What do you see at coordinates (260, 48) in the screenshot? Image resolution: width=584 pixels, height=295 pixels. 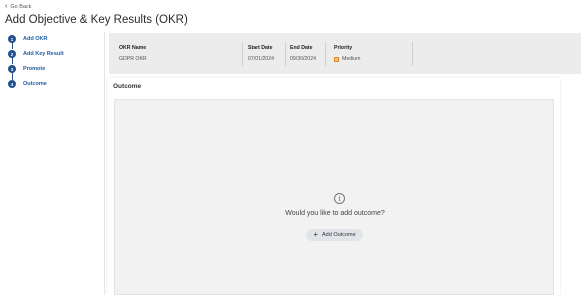 I see `start-date-label: Start Date` at bounding box center [260, 48].